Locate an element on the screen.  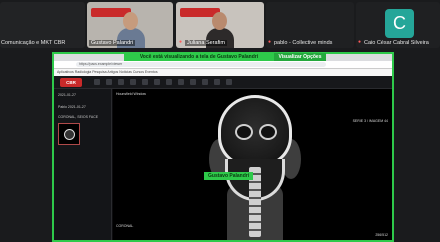
pan-tool-icon is located at coordinates (109, 82).